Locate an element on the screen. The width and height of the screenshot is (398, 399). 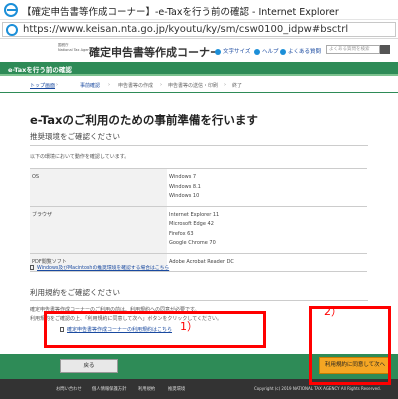
env-heading-rule is located at coordinates (199, 145).